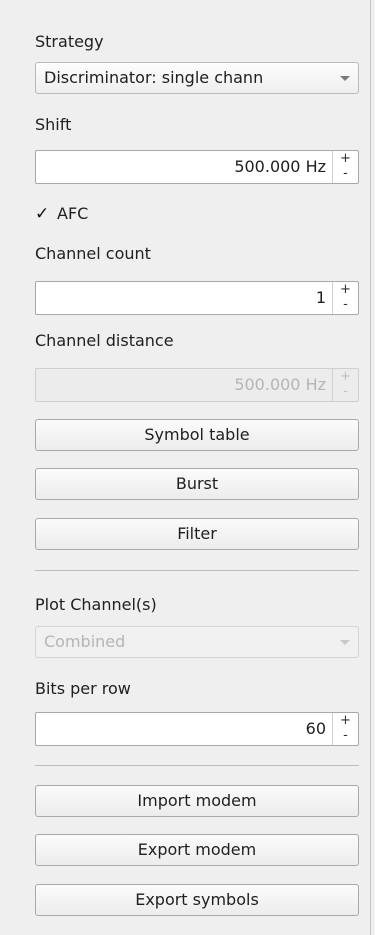 Image resolution: width=375 pixels, height=935 pixels. Describe the element at coordinates (197, 435) in the screenshot. I see `symbol-table-button: Symbol table` at that location.